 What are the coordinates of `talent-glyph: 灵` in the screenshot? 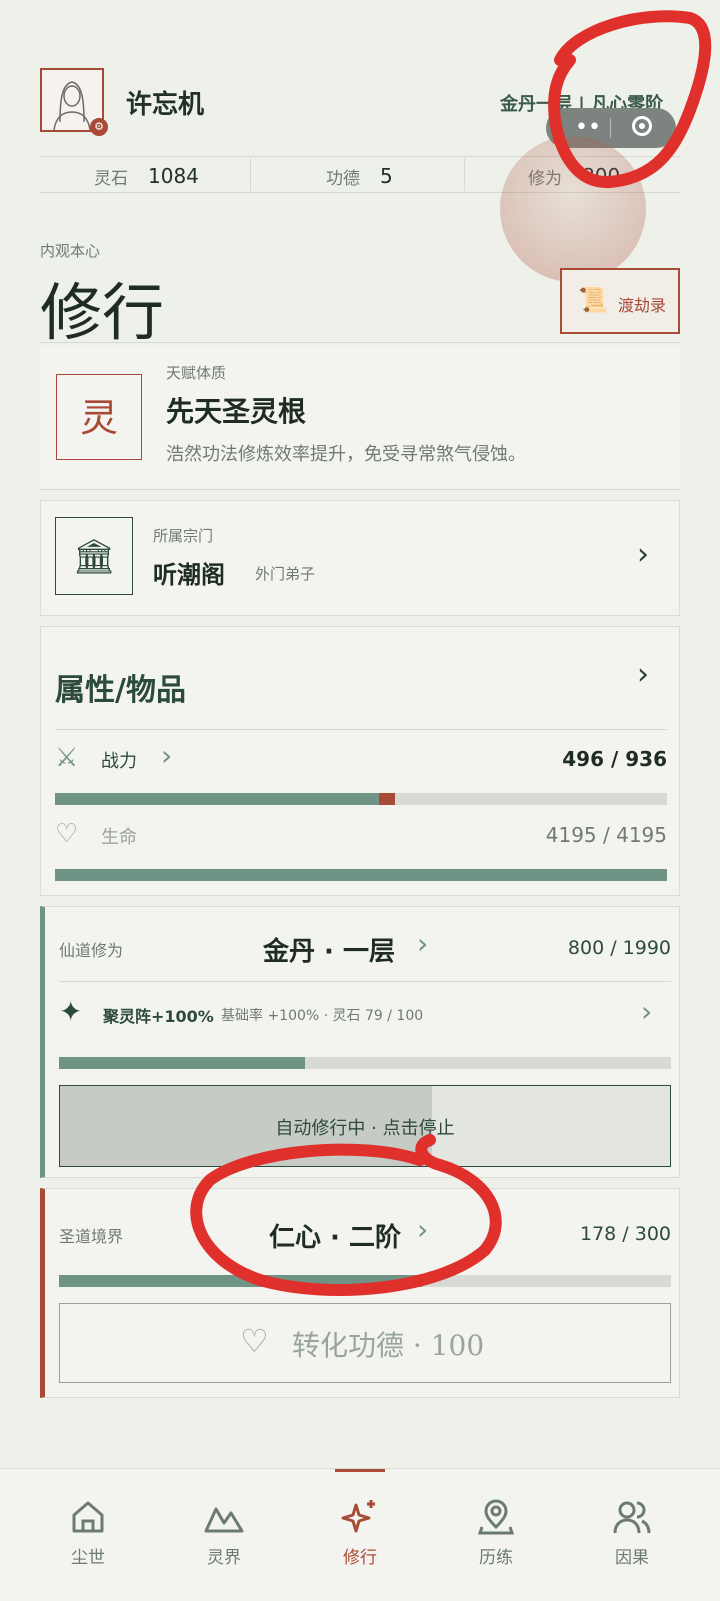 It's located at (98, 418).